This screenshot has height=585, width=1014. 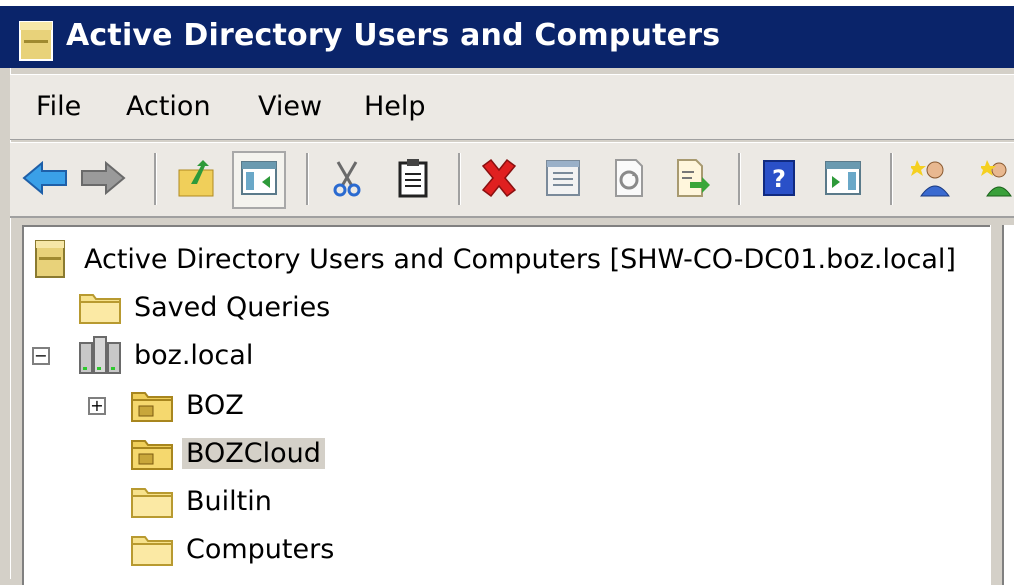 I want to click on create-group-icon, so click(x=996, y=180).